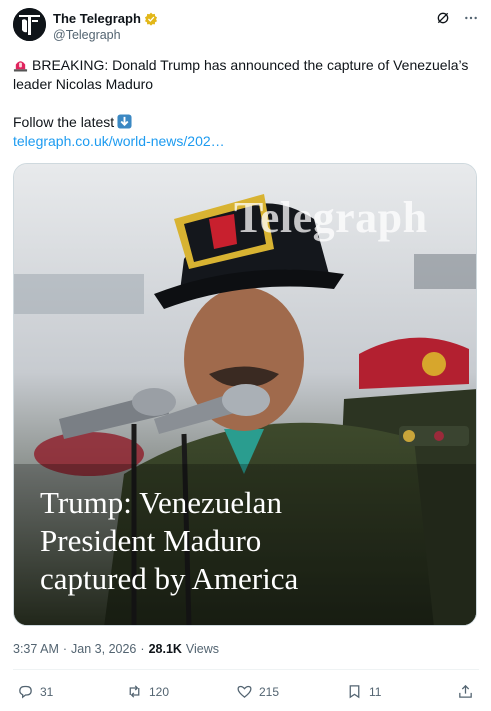 Image resolution: width=491 pixels, height=711 pixels. Describe the element at coordinates (471, 18) in the screenshot. I see `more-icon` at that location.